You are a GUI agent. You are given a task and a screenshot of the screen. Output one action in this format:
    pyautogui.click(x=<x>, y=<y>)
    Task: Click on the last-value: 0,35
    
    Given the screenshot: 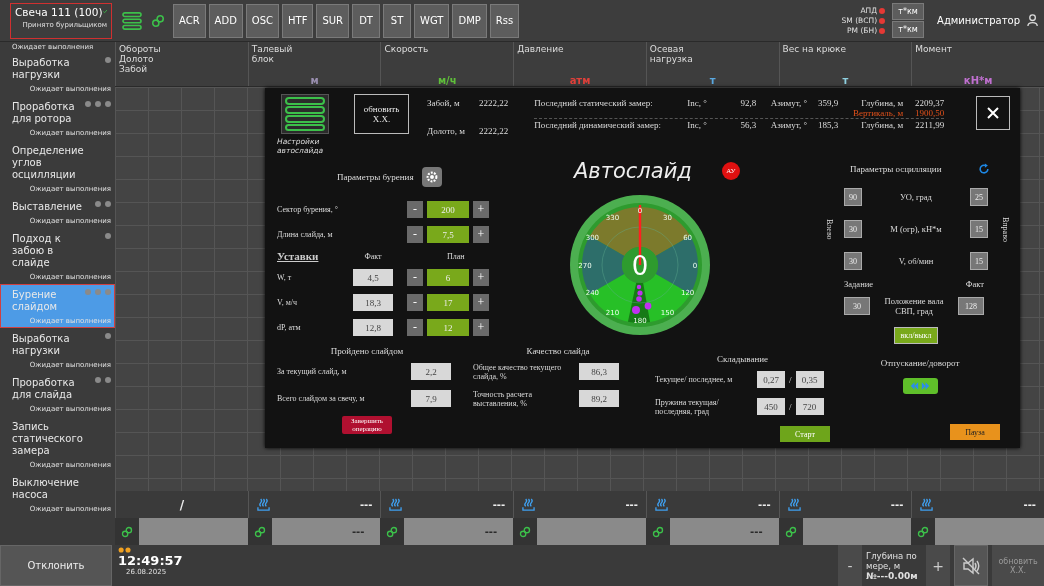 What is the action you would take?
    pyautogui.click(x=809, y=379)
    